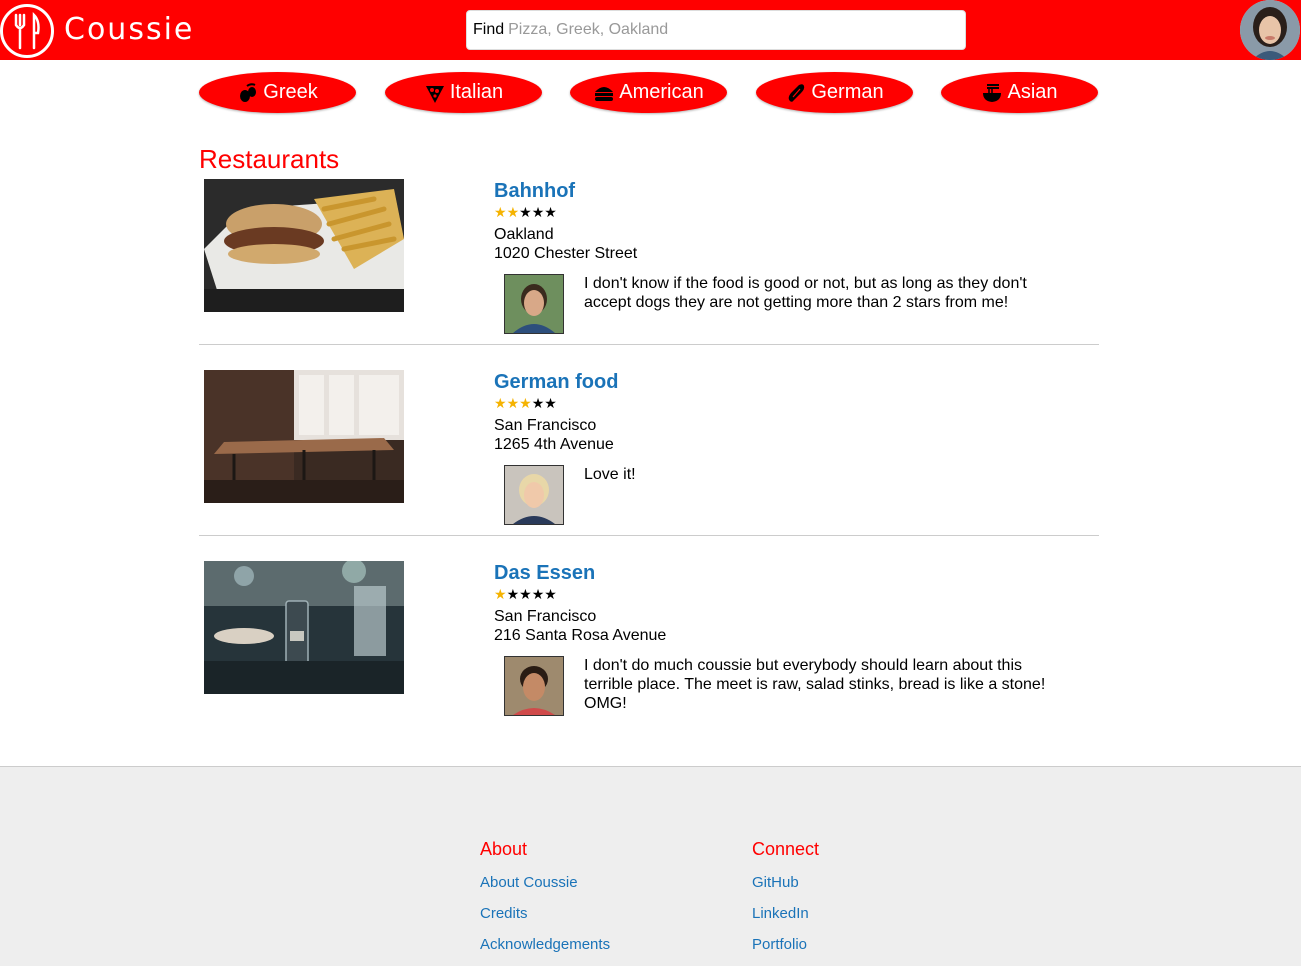 This screenshot has width=1301, height=967. I want to click on footer-link-credits: Credits, so click(545, 913).